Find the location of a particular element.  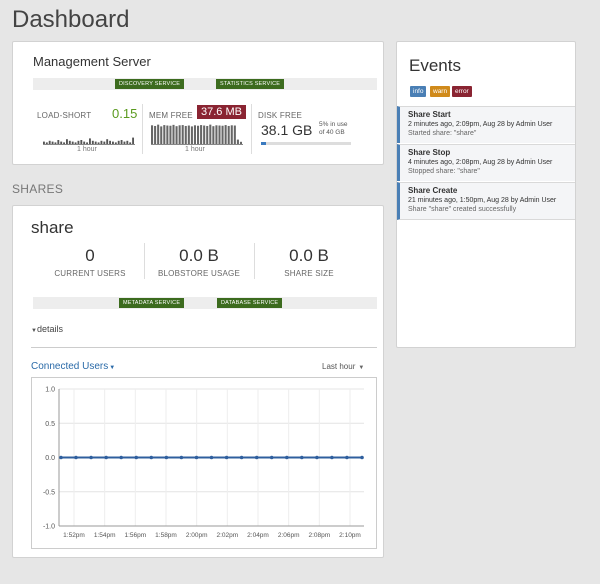

x-tick-label: 2:02pm is located at coordinates (227, 535).